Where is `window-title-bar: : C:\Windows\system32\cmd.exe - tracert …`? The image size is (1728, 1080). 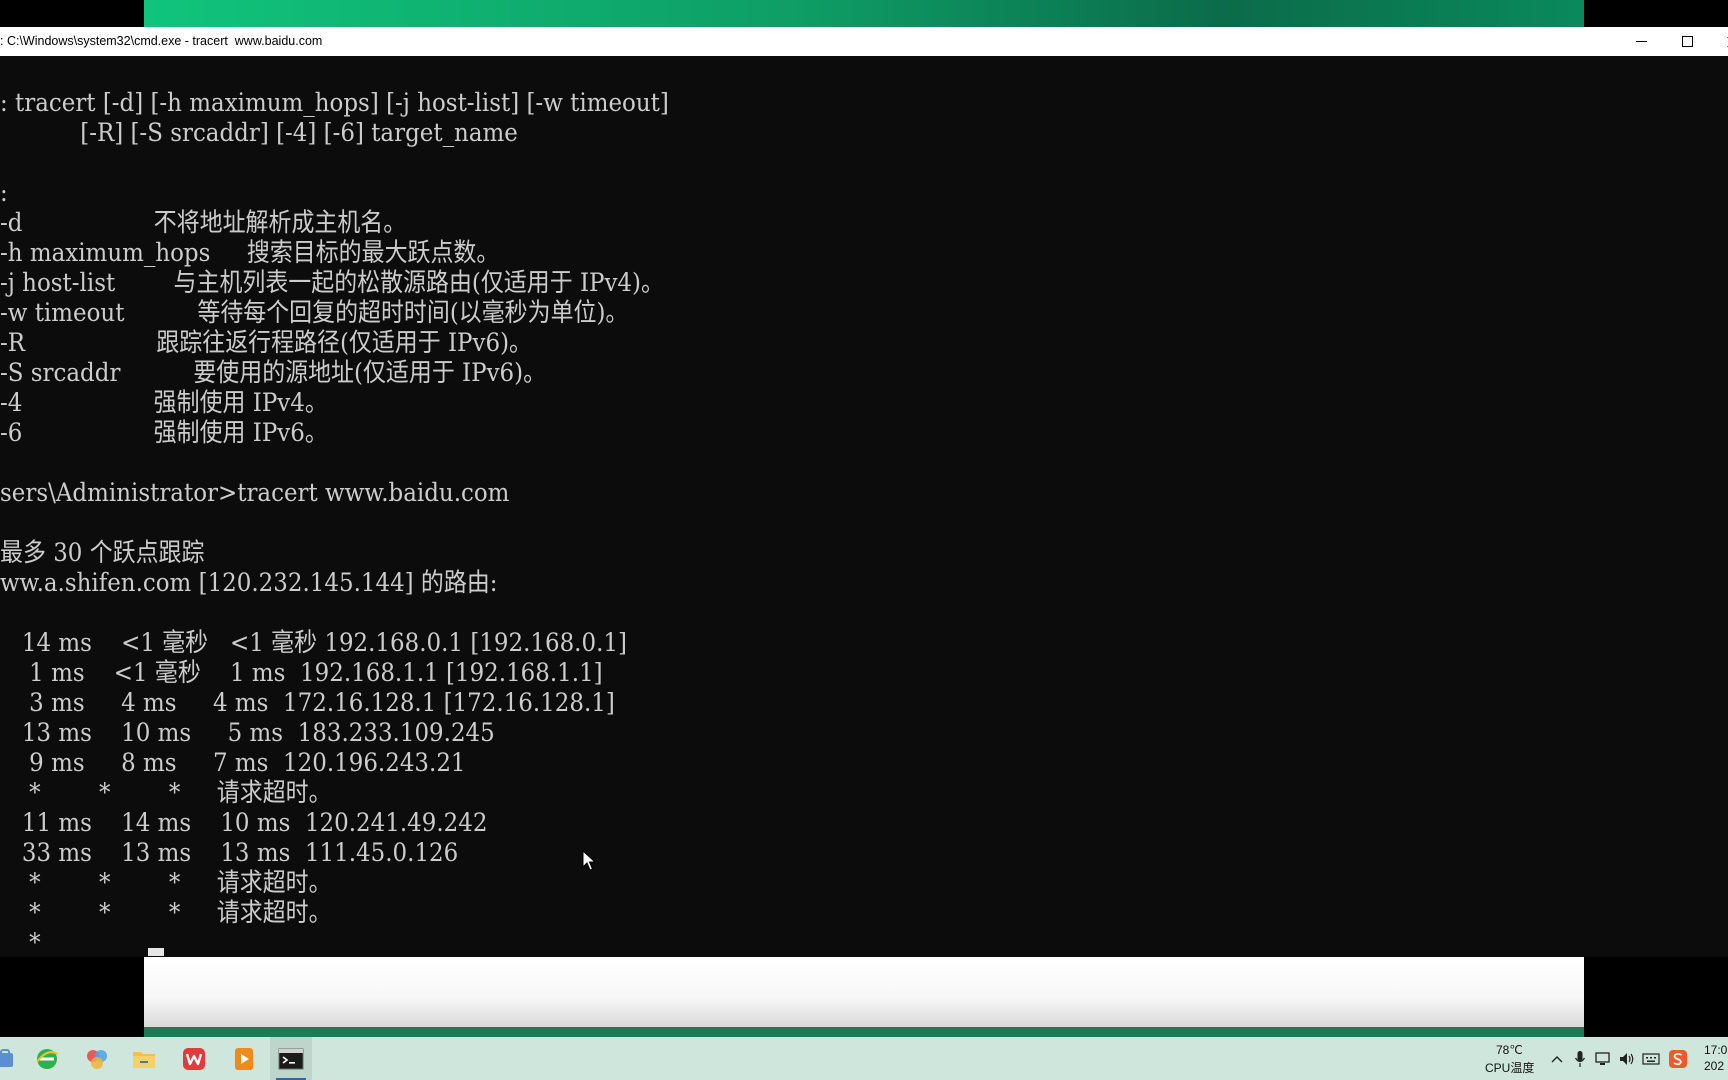 window-title-bar: : C:\Windows\system32\cmd.exe - tracert … is located at coordinates (864, 42).